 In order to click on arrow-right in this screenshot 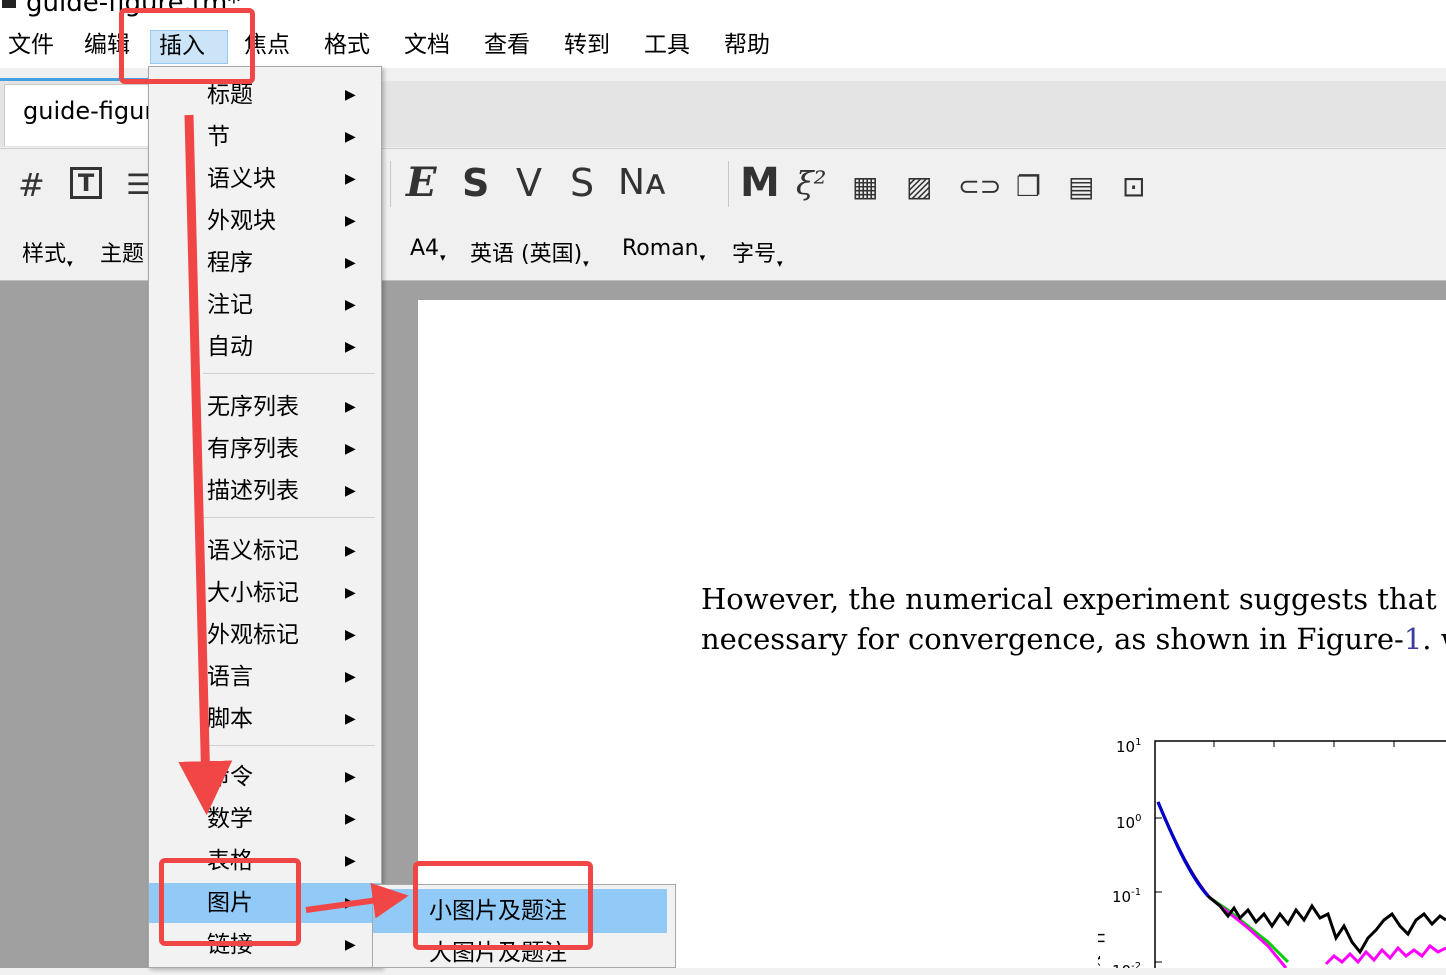, I will do `click(357, 900)`.